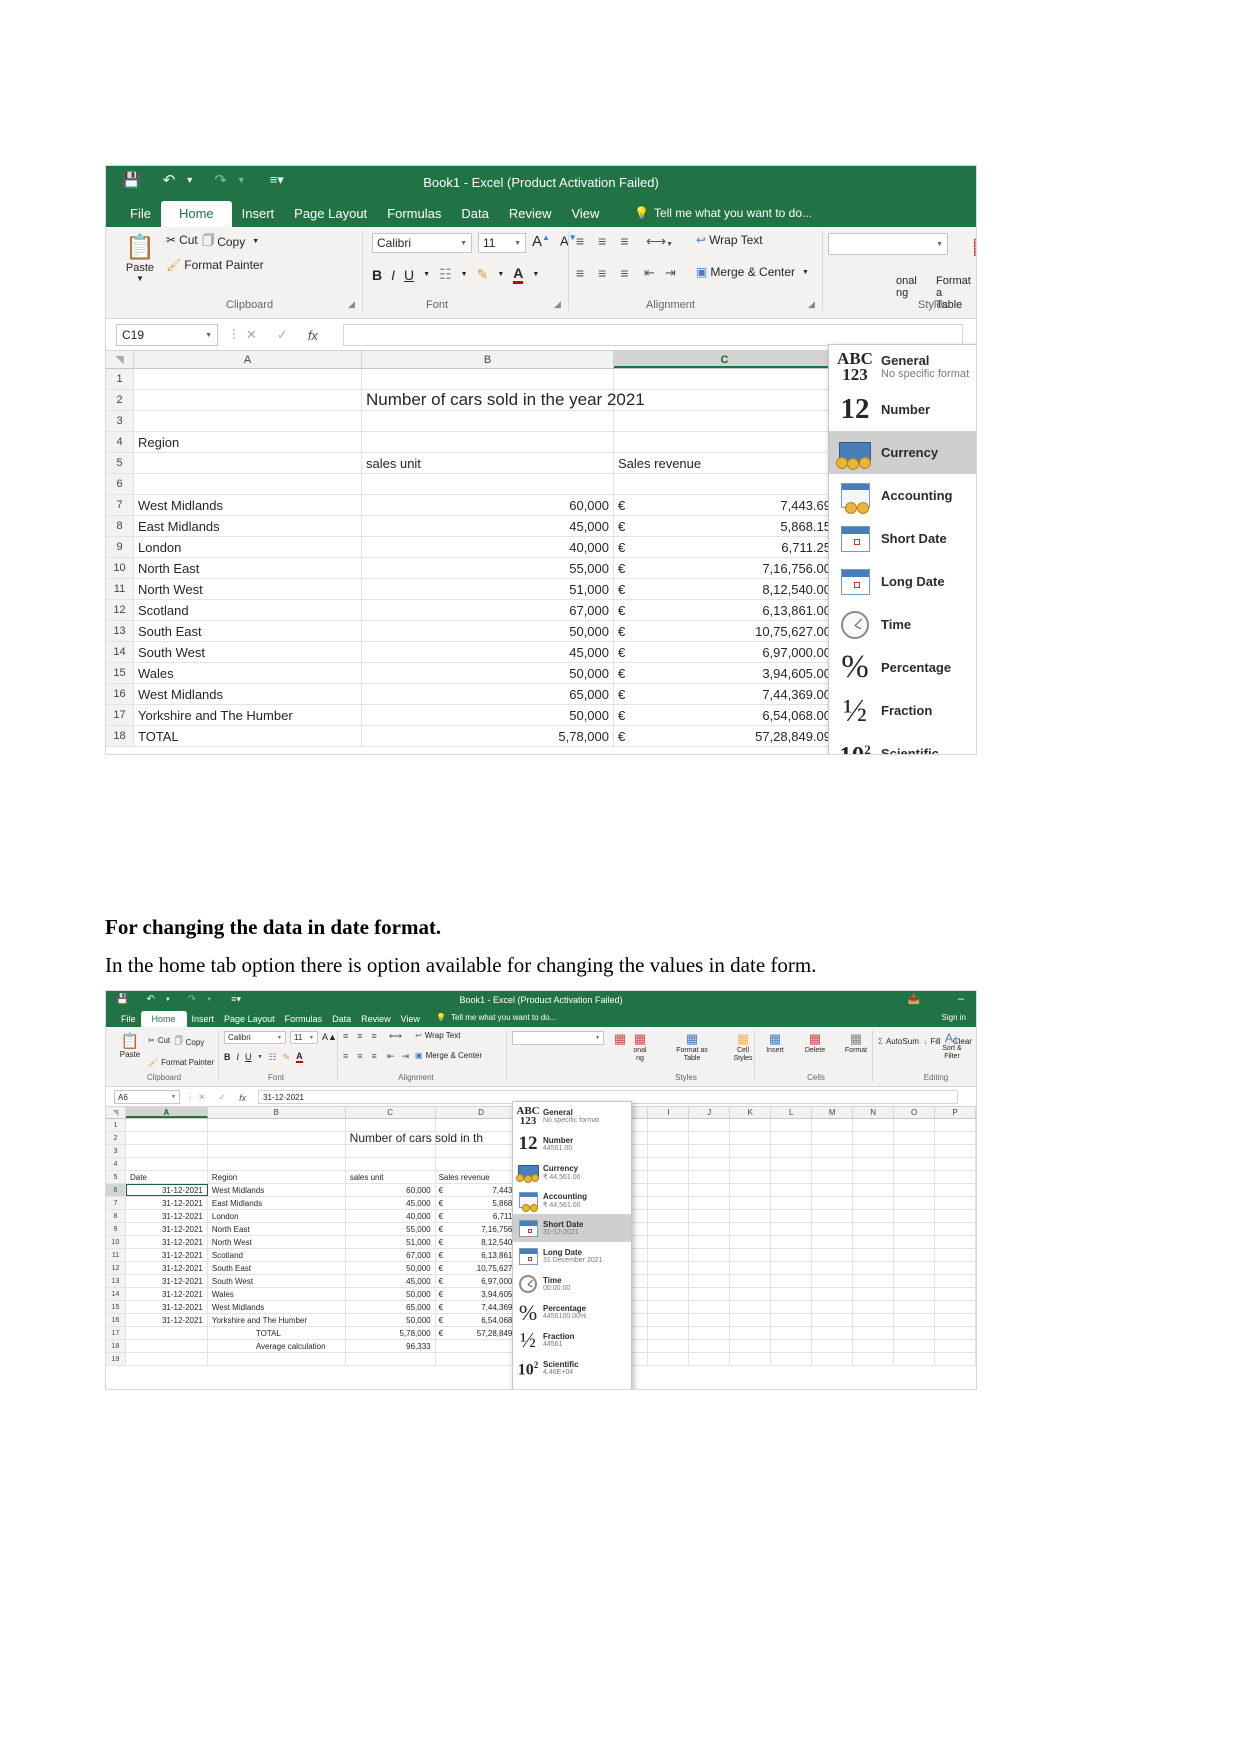  What do you see at coordinates (272, 1057) in the screenshot?
I see `borders-icon: ☷` at bounding box center [272, 1057].